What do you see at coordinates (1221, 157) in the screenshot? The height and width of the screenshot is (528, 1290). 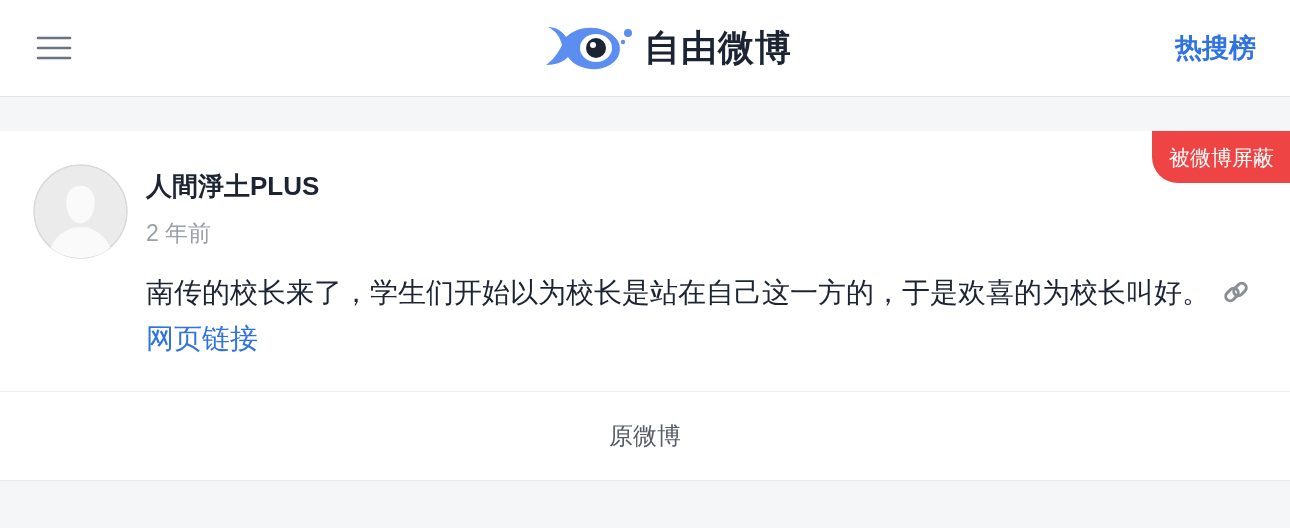 I see `blocked-badge: 被微博屏蔽` at bounding box center [1221, 157].